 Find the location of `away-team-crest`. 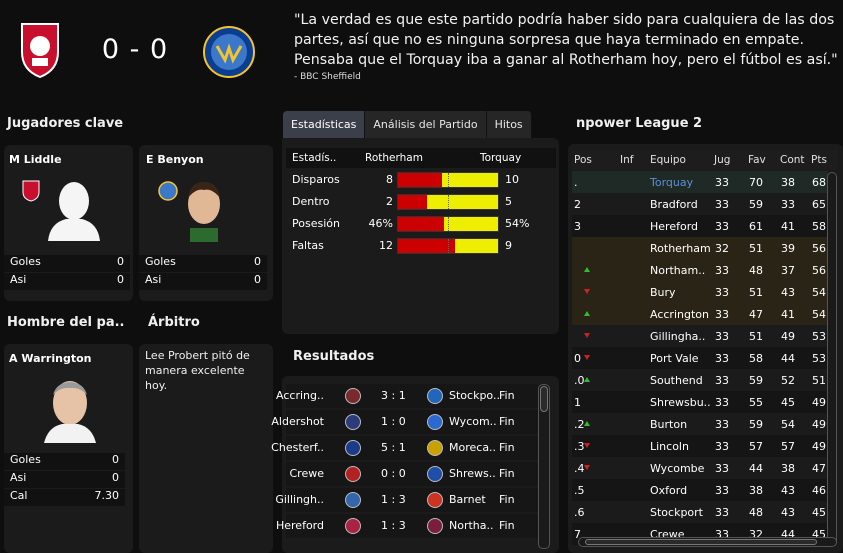

away-team-crest is located at coordinates (229, 52).